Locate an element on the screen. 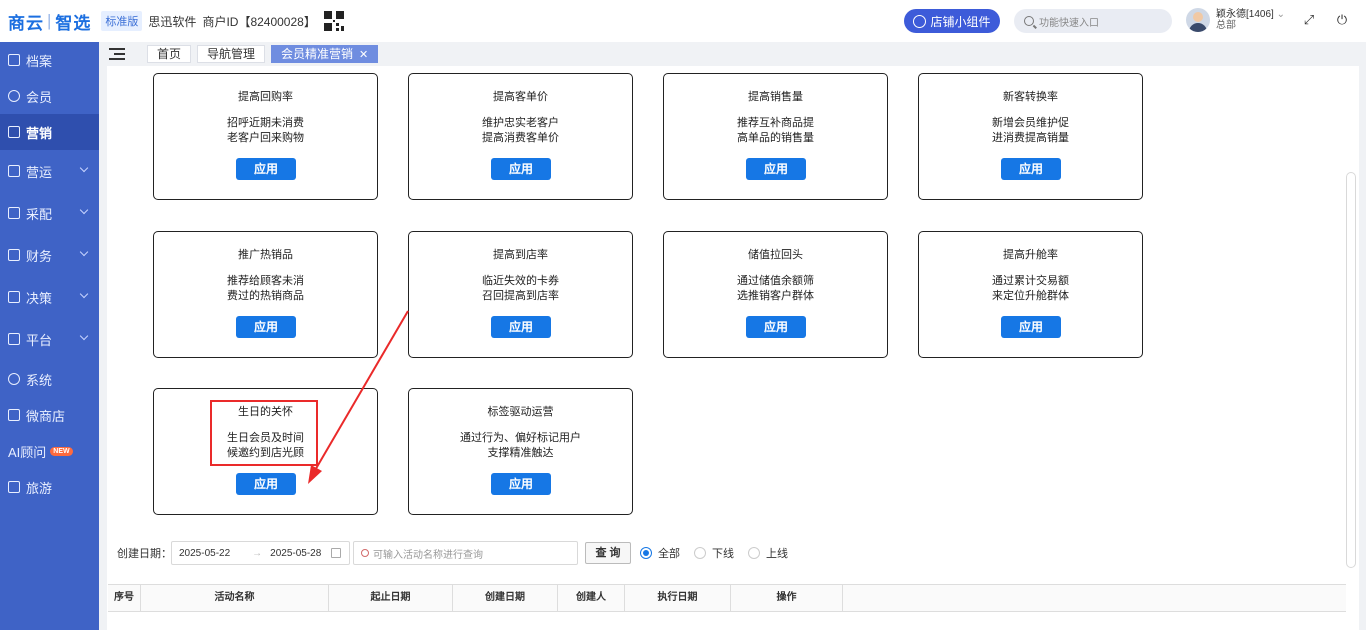  settings-icon is located at coordinates (14, 379).